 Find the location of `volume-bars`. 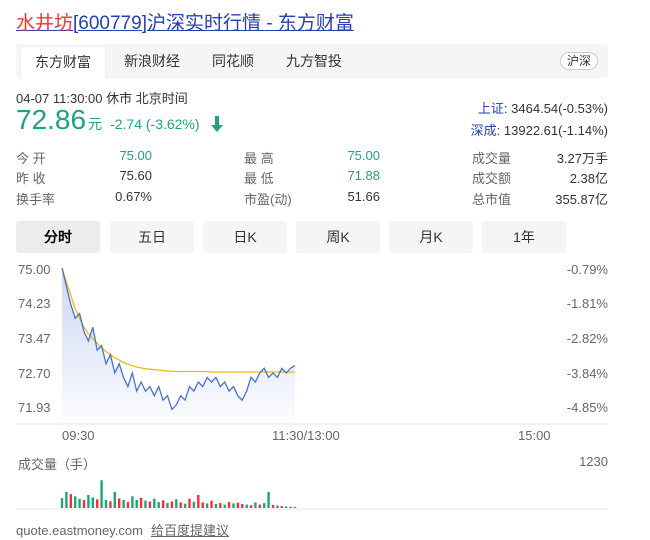

volume-bars is located at coordinates (178, 494).